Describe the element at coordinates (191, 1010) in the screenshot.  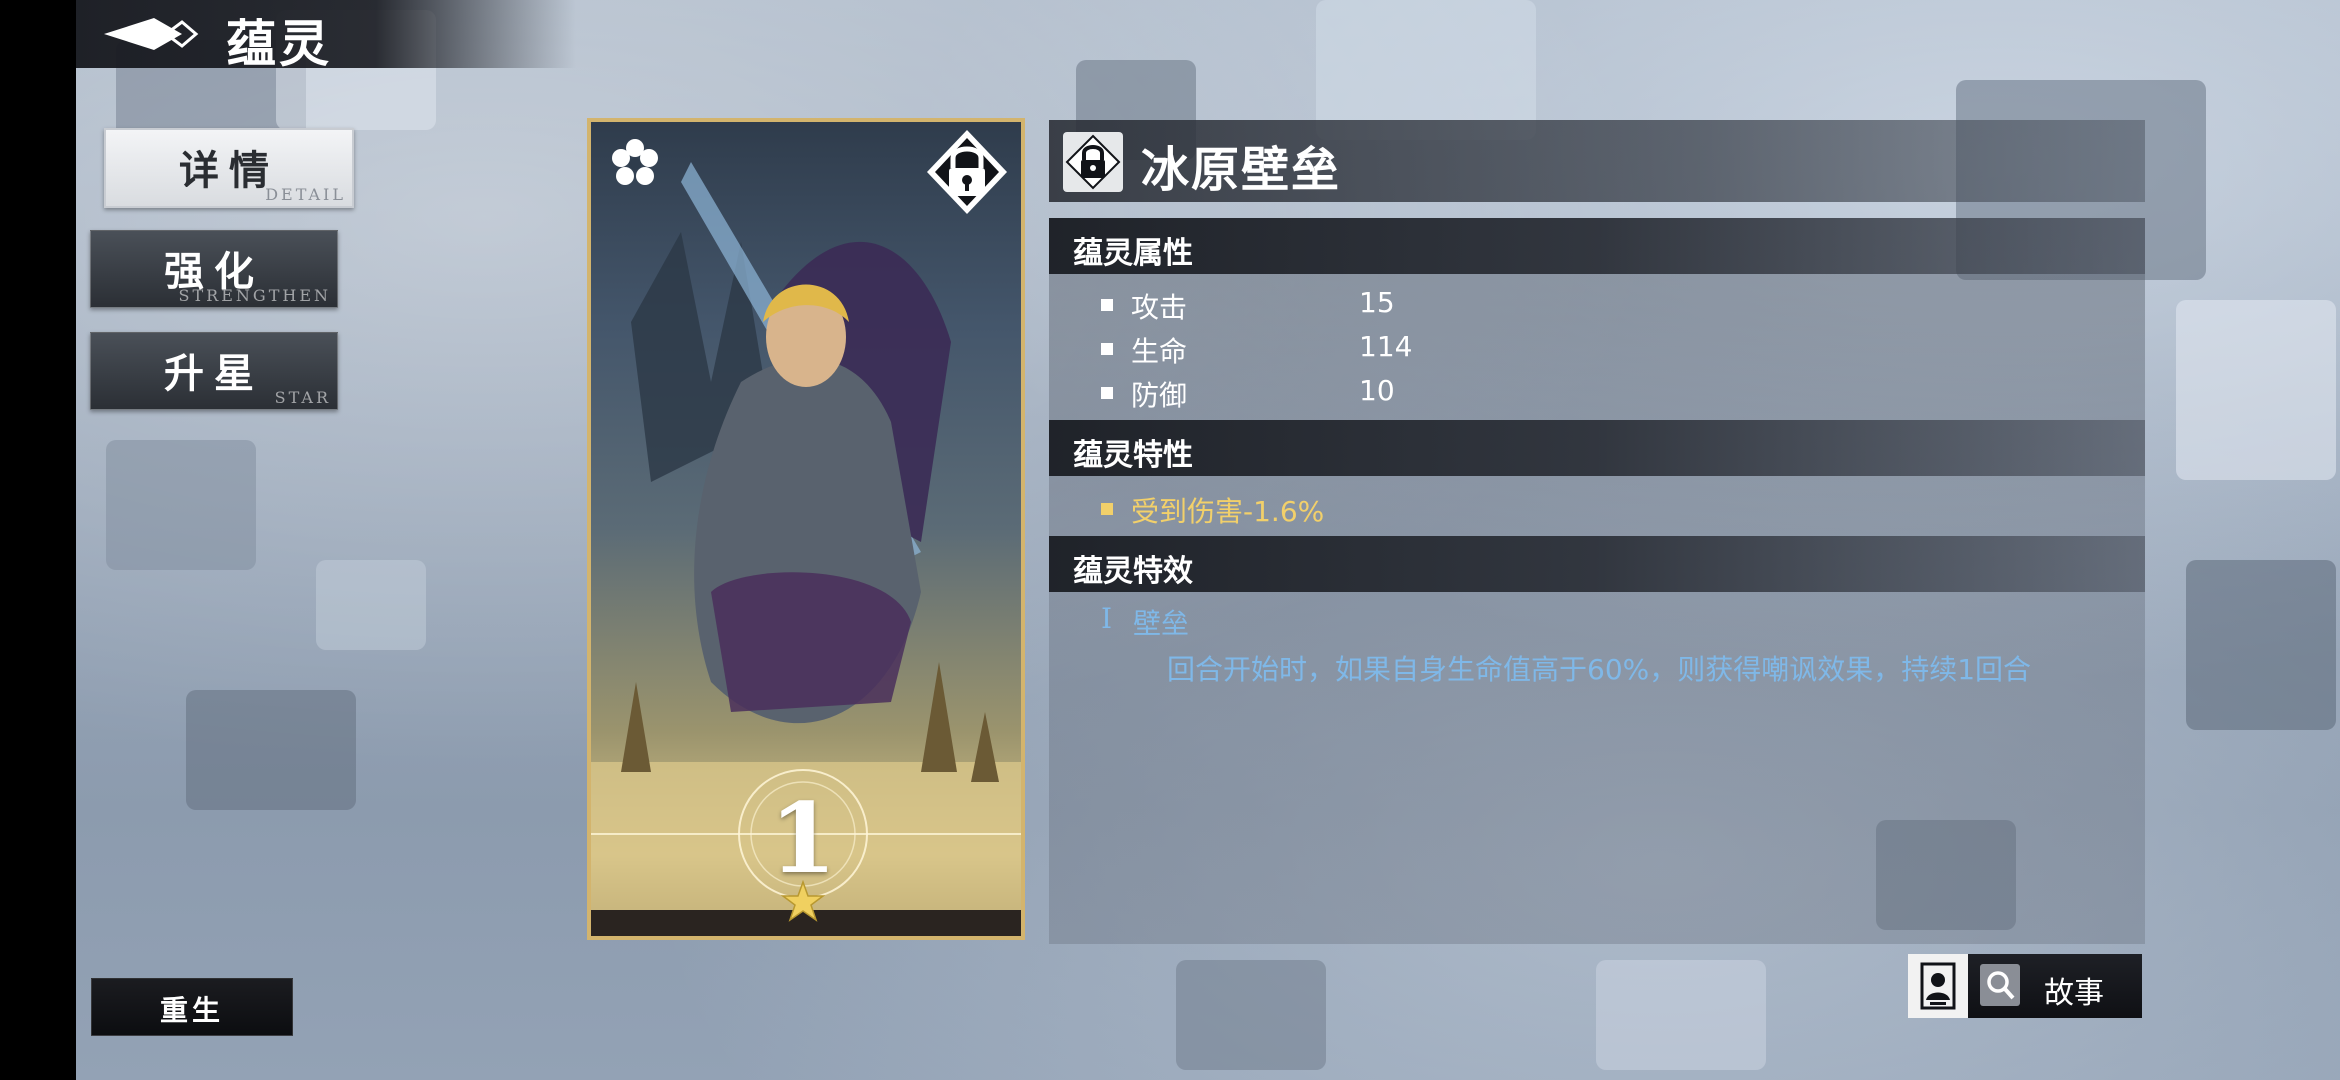
I see `rebirth-label: 重生` at that location.